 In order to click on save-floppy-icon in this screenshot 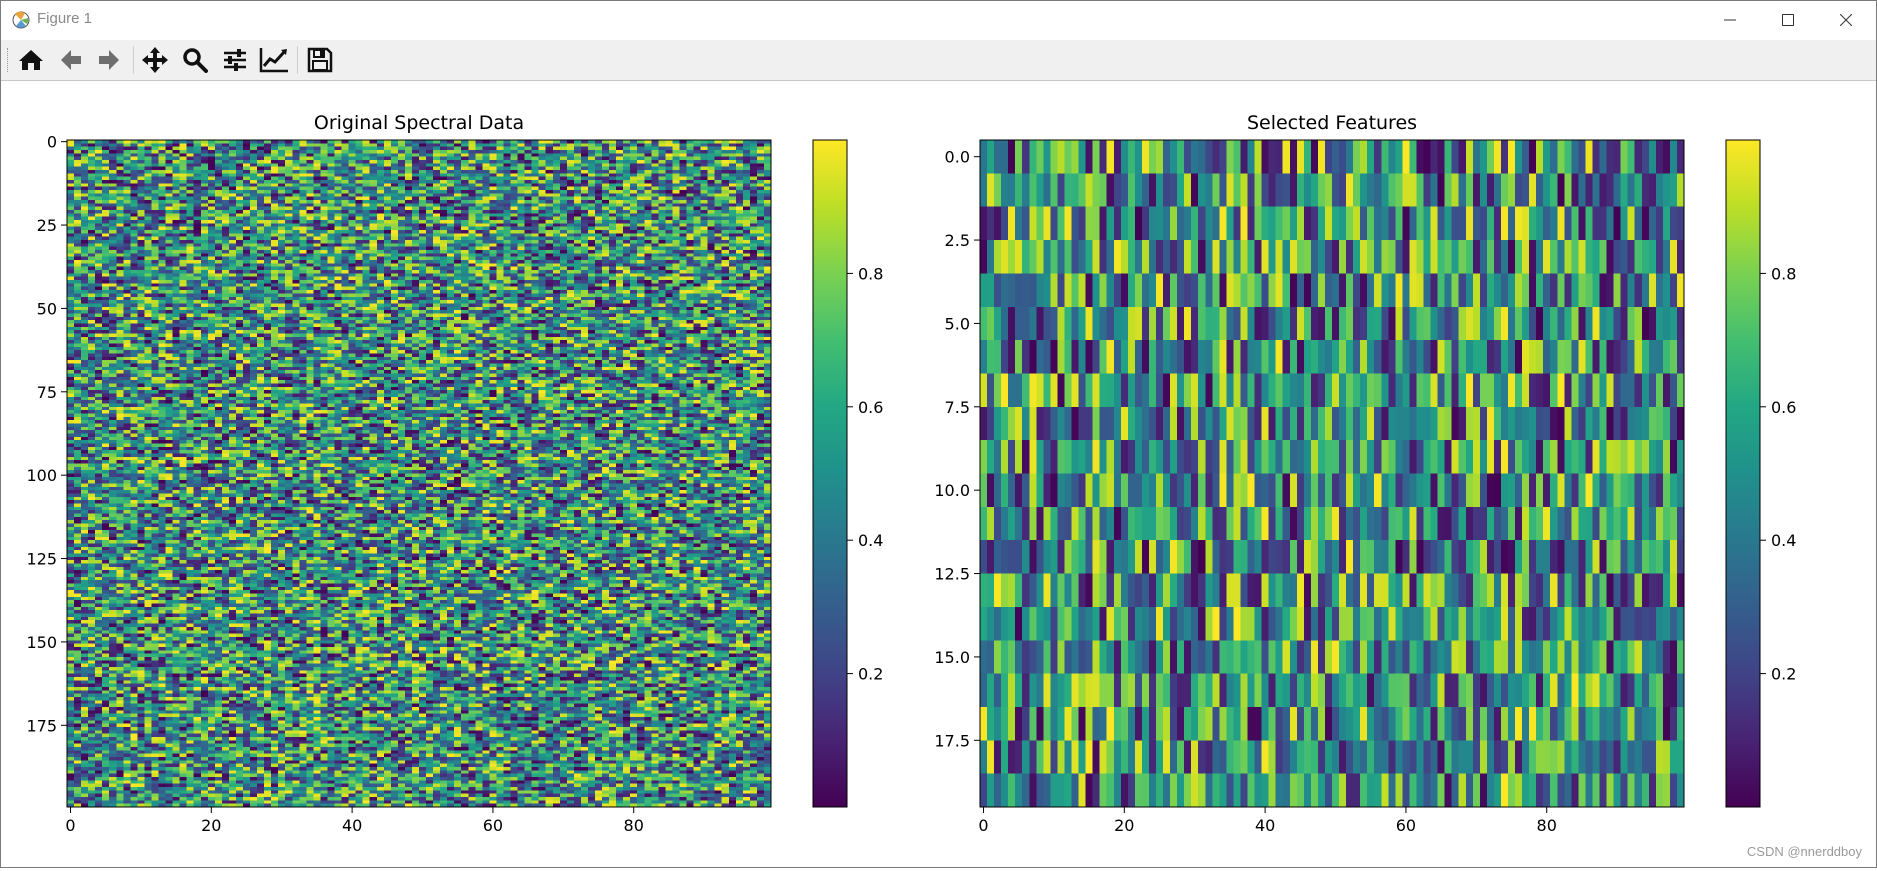, I will do `click(320, 60)`.